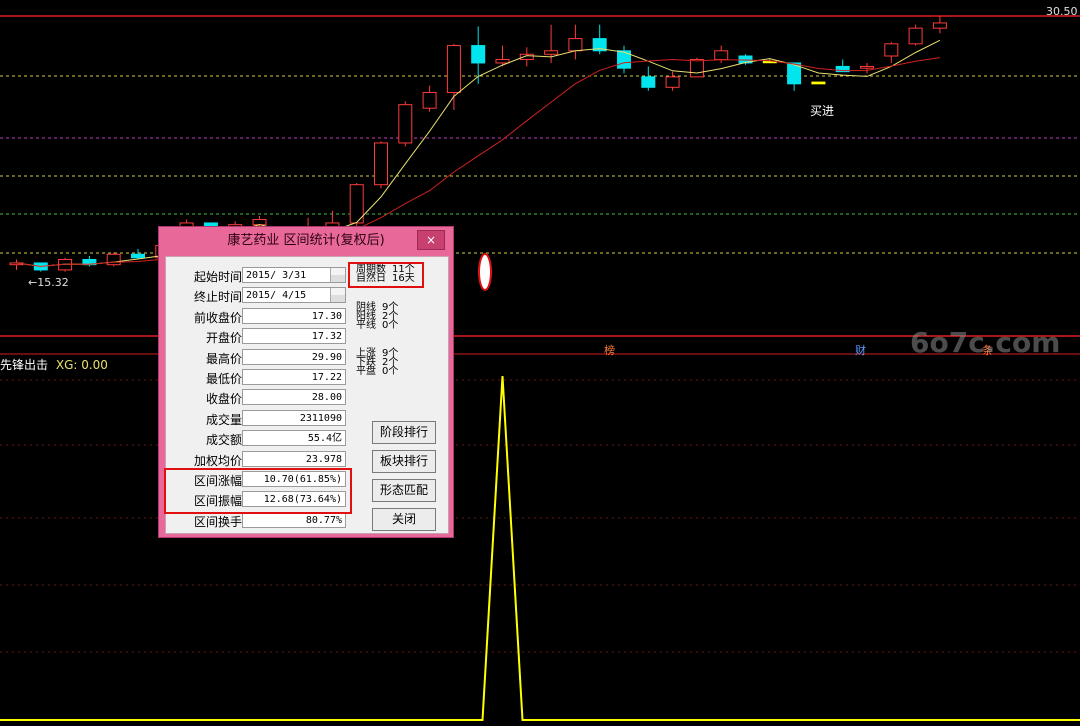 The image size is (1080, 726). What do you see at coordinates (320, 418) in the screenshot?
I see `field-value: 2311090` at bounding box center [320, 418].